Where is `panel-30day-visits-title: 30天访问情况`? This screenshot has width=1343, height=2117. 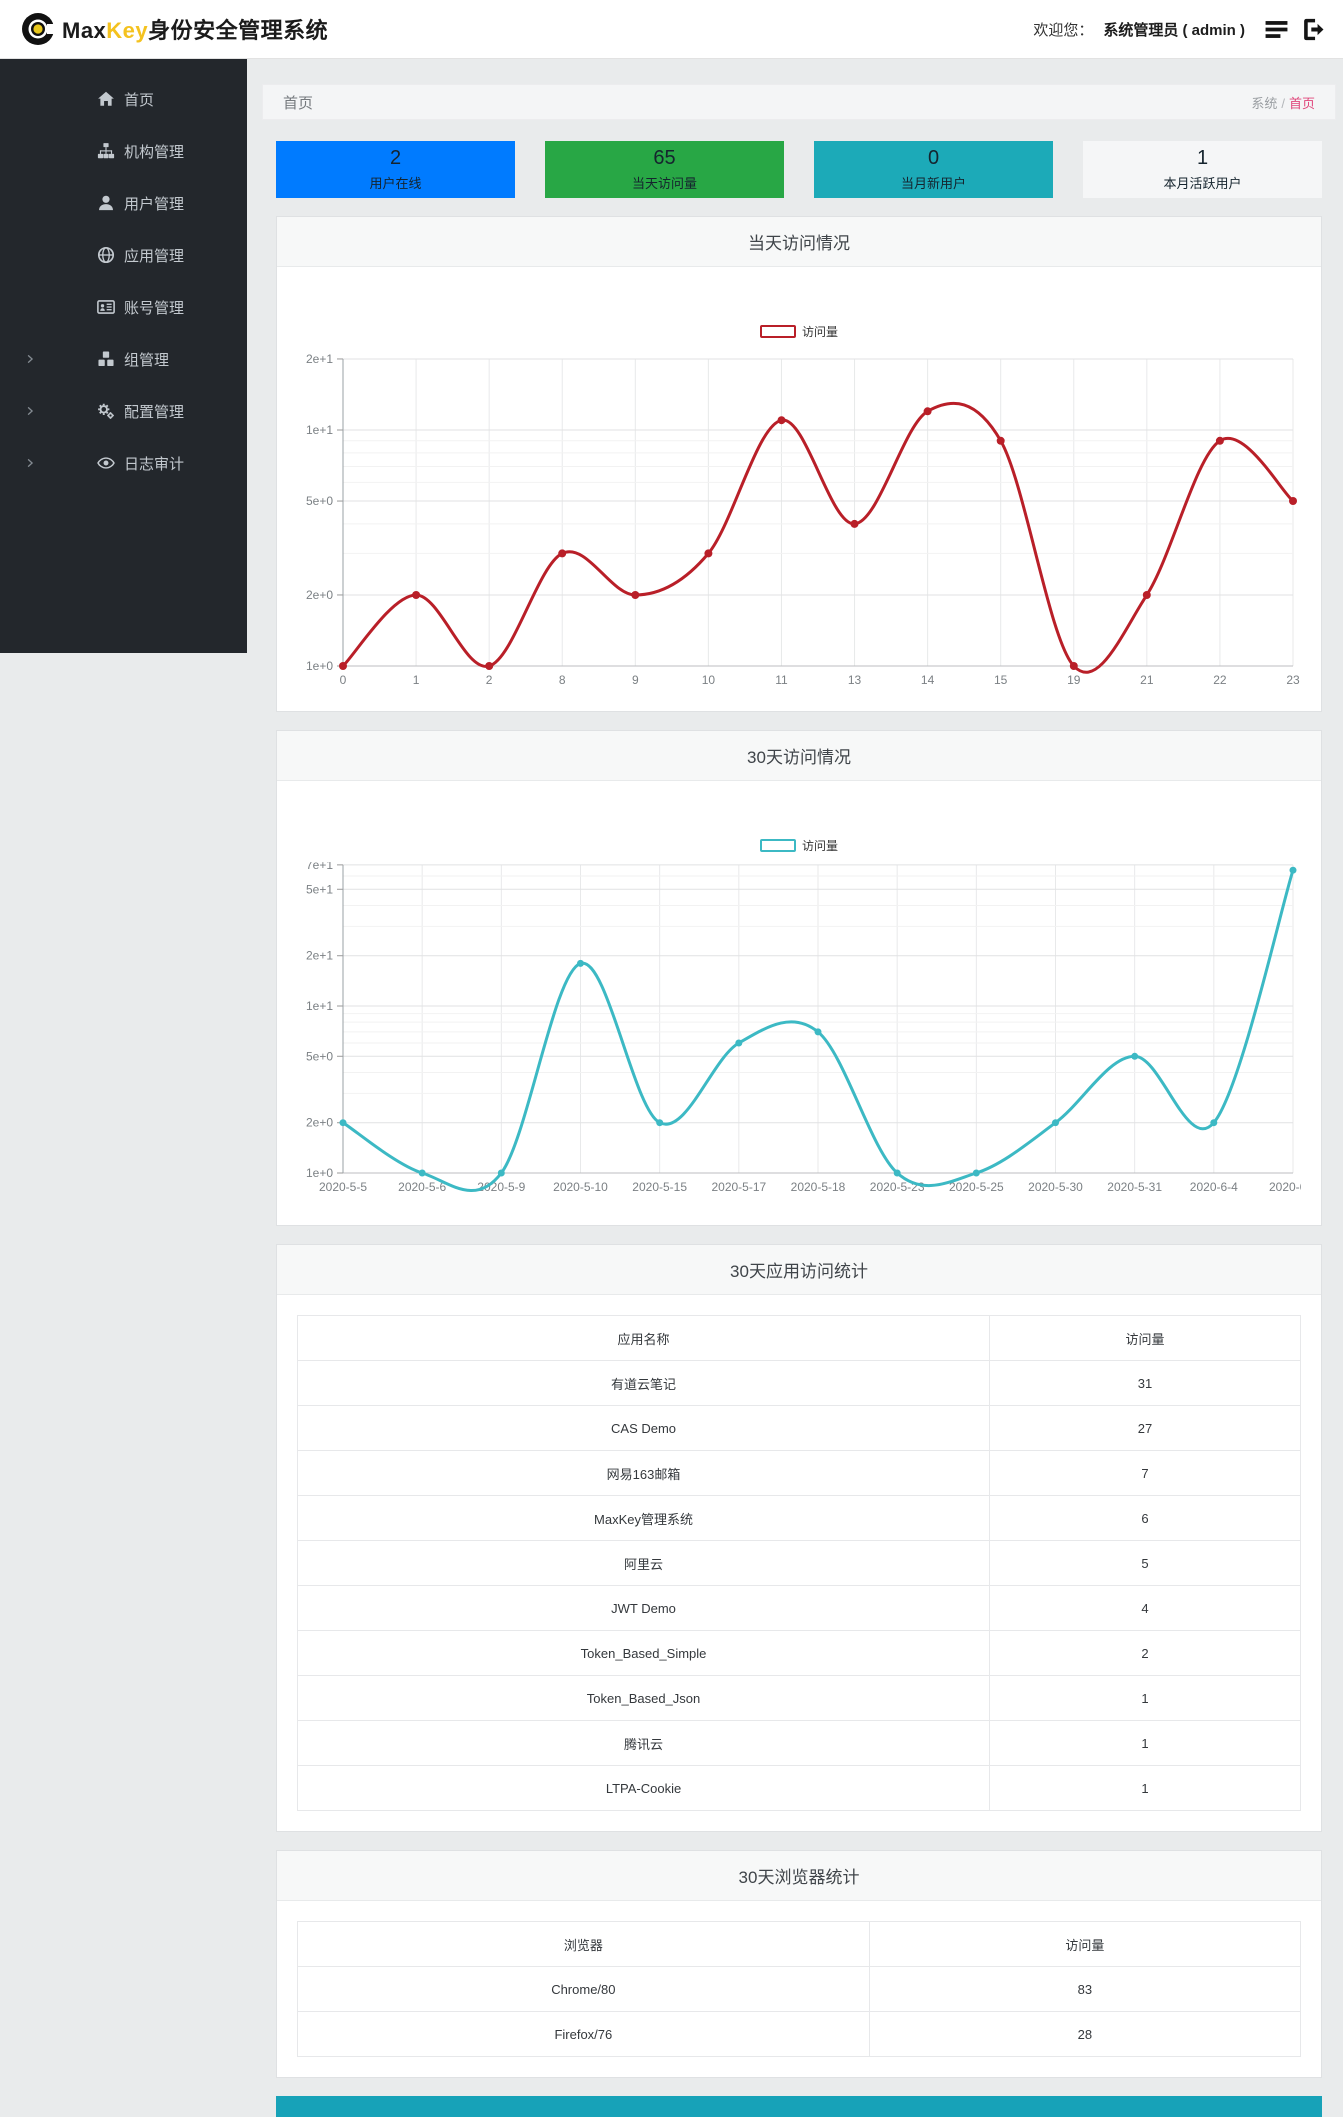
panel-30day-visits-title: 30天访问情况 is located at coordinates (799, 756).